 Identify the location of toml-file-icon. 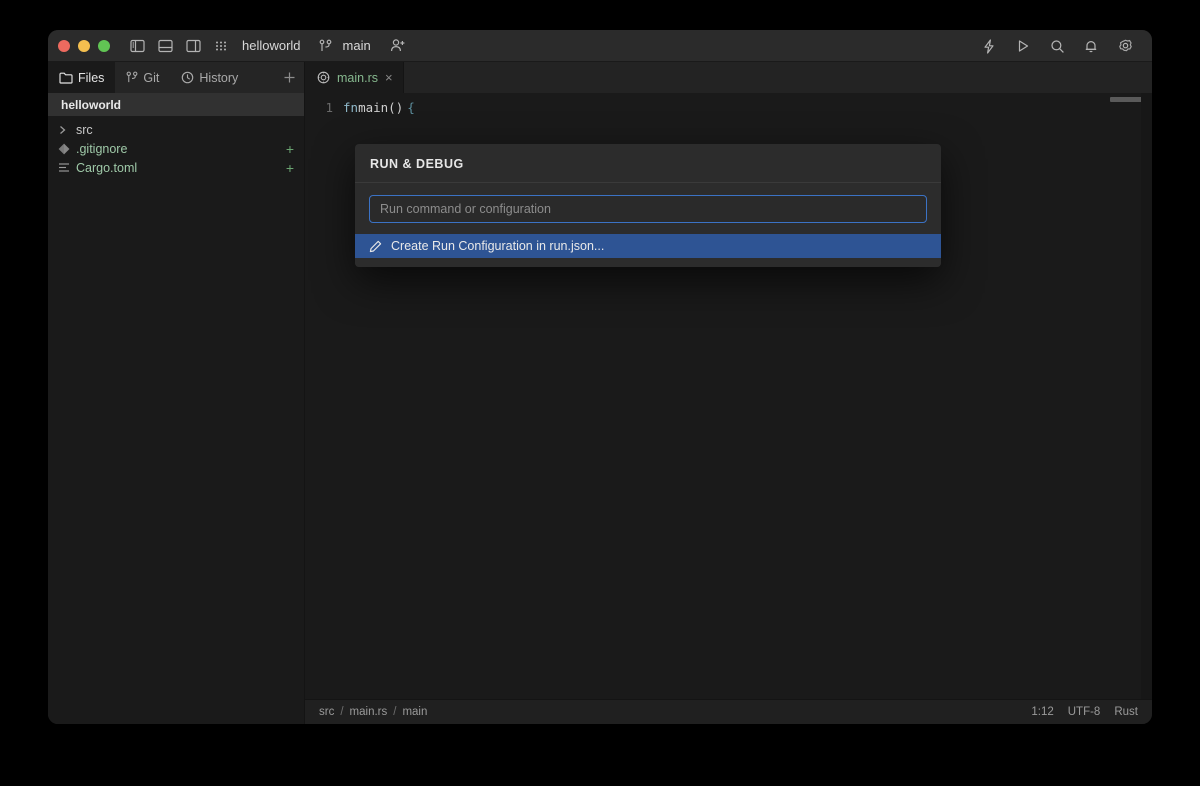
(67, 167).